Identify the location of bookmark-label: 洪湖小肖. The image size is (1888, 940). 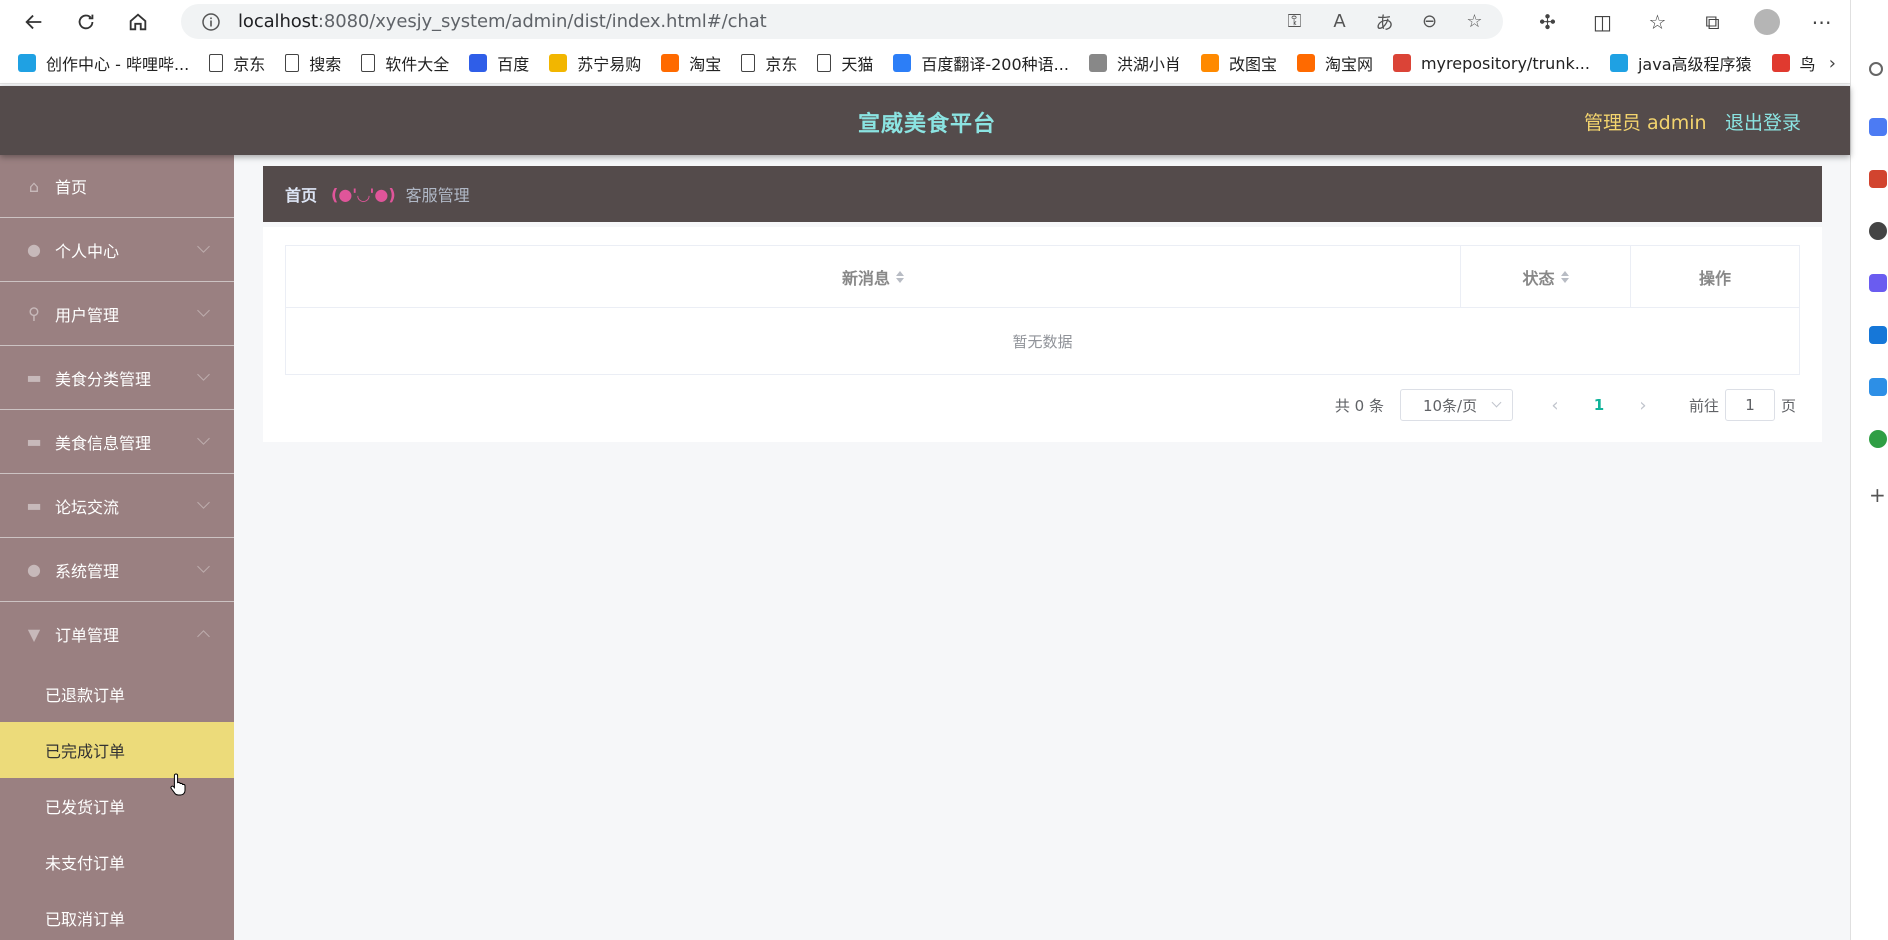
(1148, 64).